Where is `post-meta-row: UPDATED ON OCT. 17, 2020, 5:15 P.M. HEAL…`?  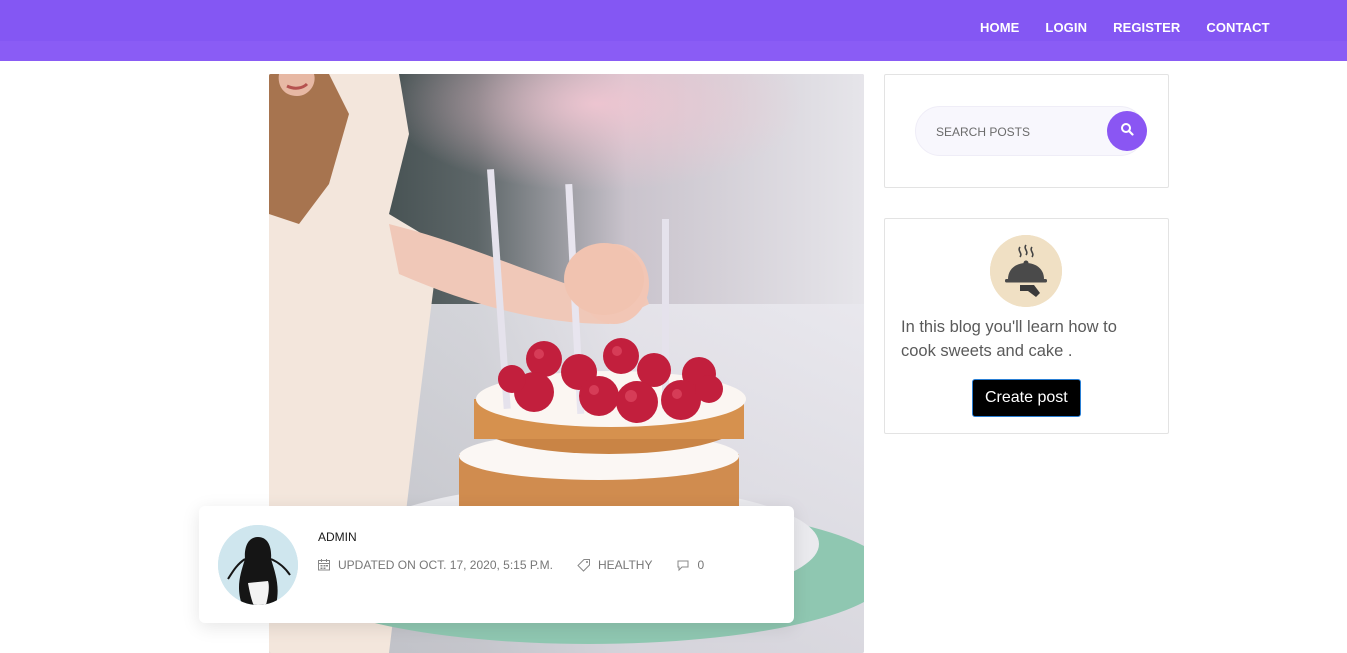
post-meta-row: UPDATED ON OCT. 17, 2020, 5:15 P.M. HEAL… is located at coordinates (510, 565).